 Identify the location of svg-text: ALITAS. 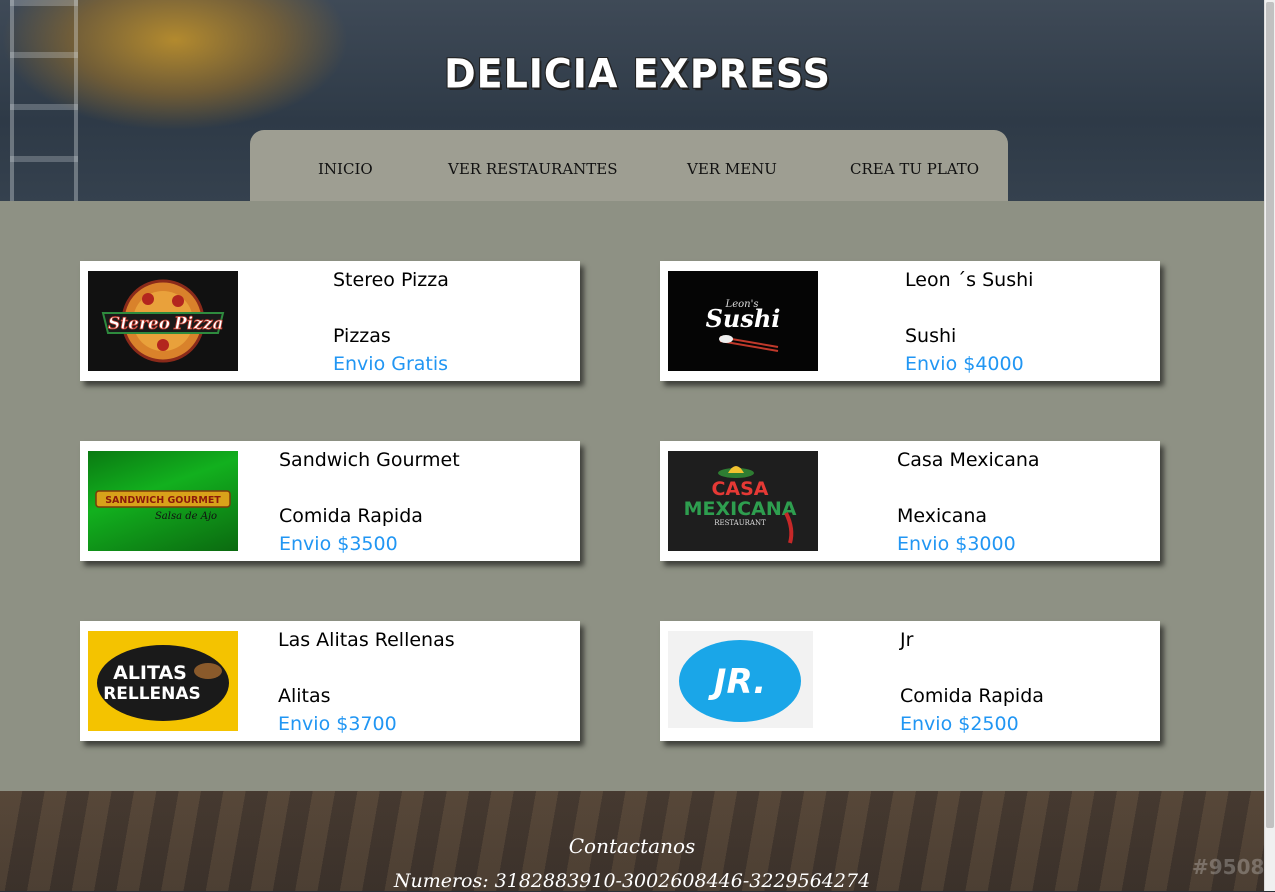
(150, 673).